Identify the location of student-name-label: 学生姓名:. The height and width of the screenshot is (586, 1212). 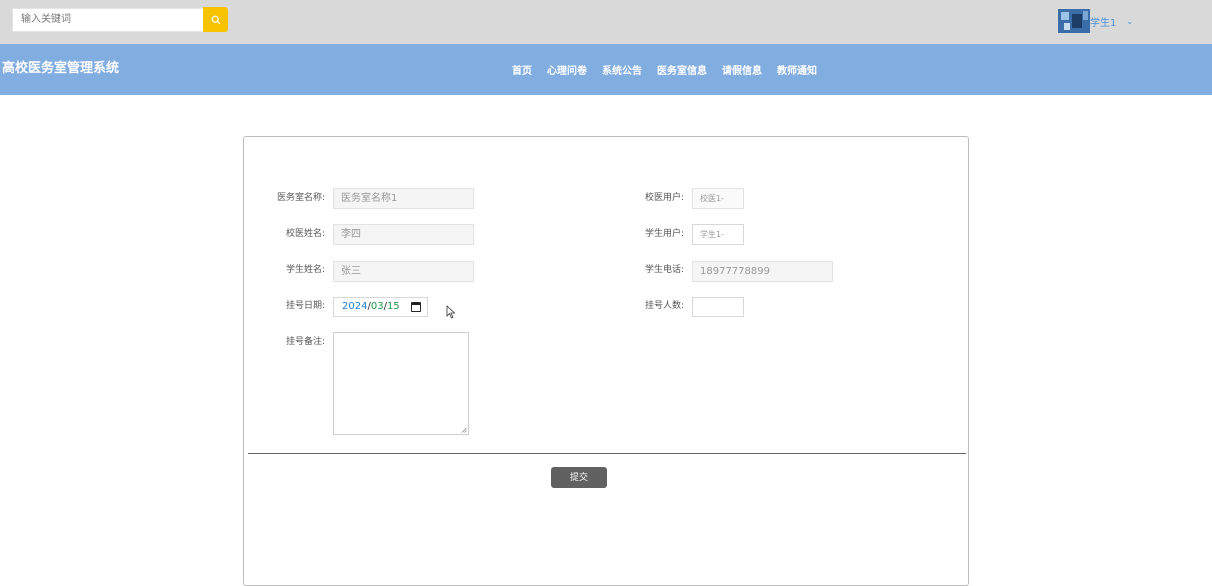
(306, 270).